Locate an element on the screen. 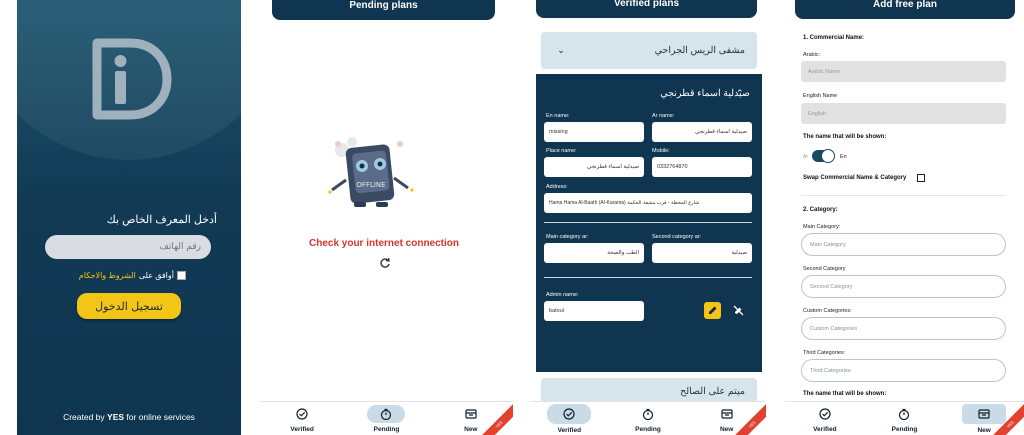 This screenshot has height=435, width=1024. section-category: 2. Category: is located at coordinates (820, 210).